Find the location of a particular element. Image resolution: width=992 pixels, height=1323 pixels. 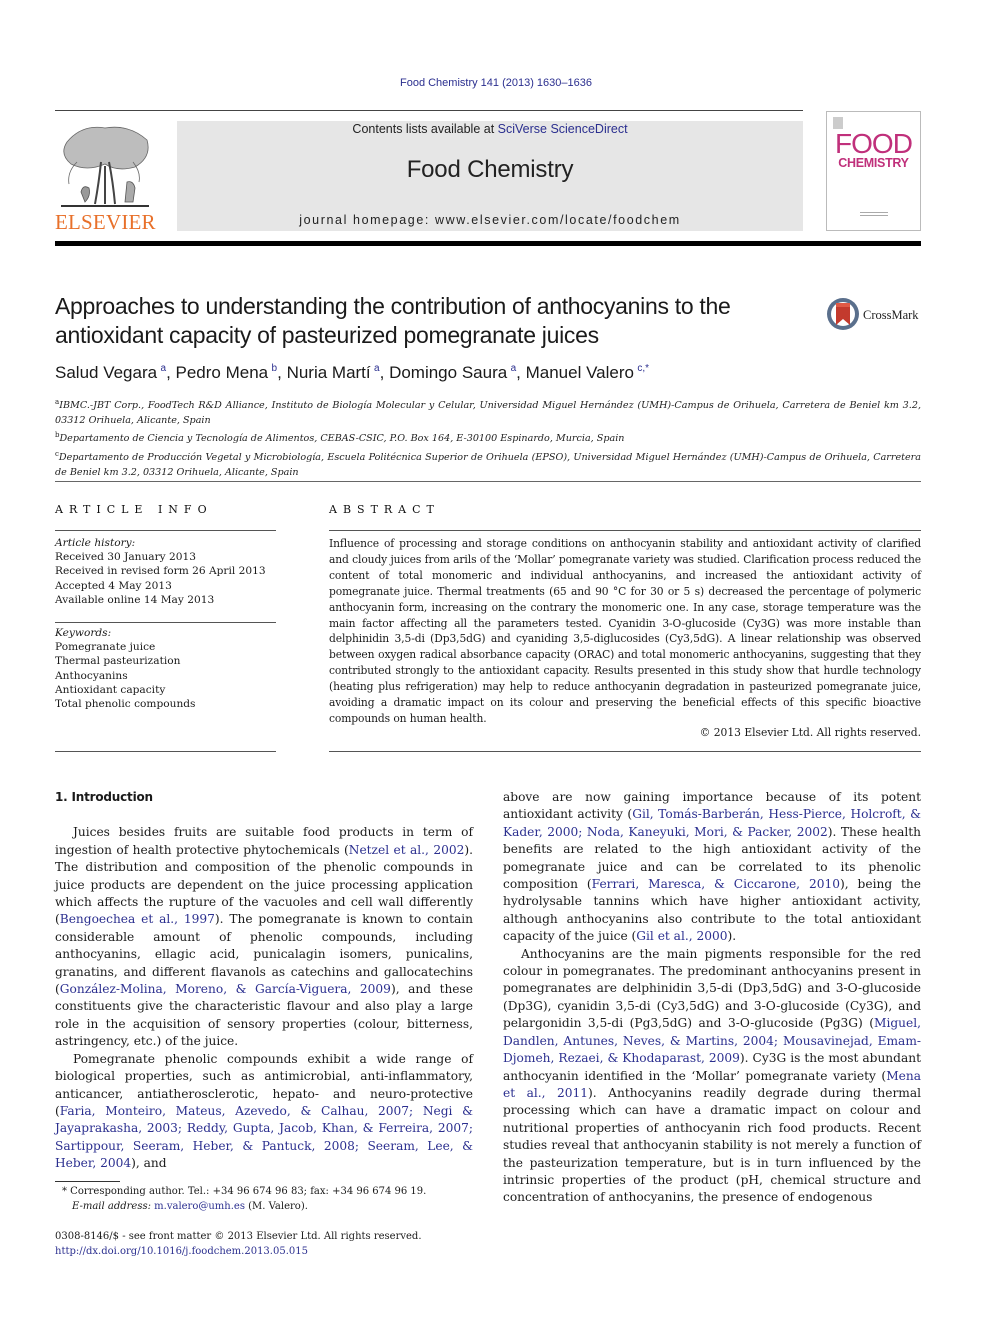

history-item: Accepted 4 May 2013 is located at coordinates (113, 585).